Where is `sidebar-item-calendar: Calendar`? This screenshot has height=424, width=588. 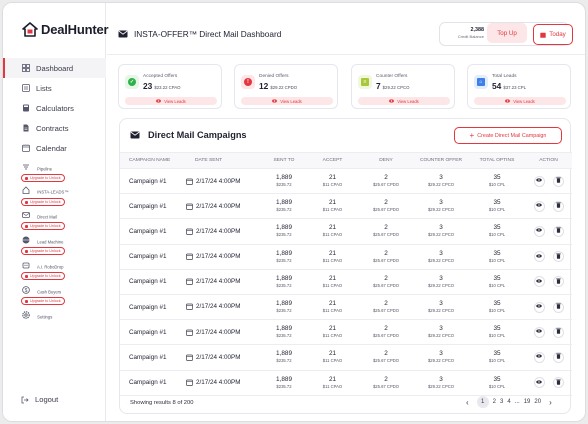
sidebar-item-calendar: Calendar is located at coordinates (54, 148).